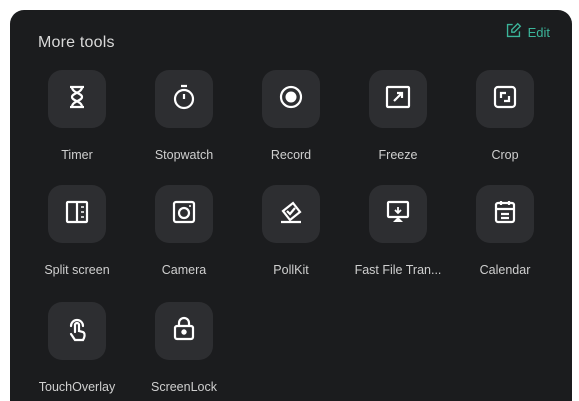 This screenshot has height=401, width=579. I want to click on stopwatch-icon, so click(184, 99).